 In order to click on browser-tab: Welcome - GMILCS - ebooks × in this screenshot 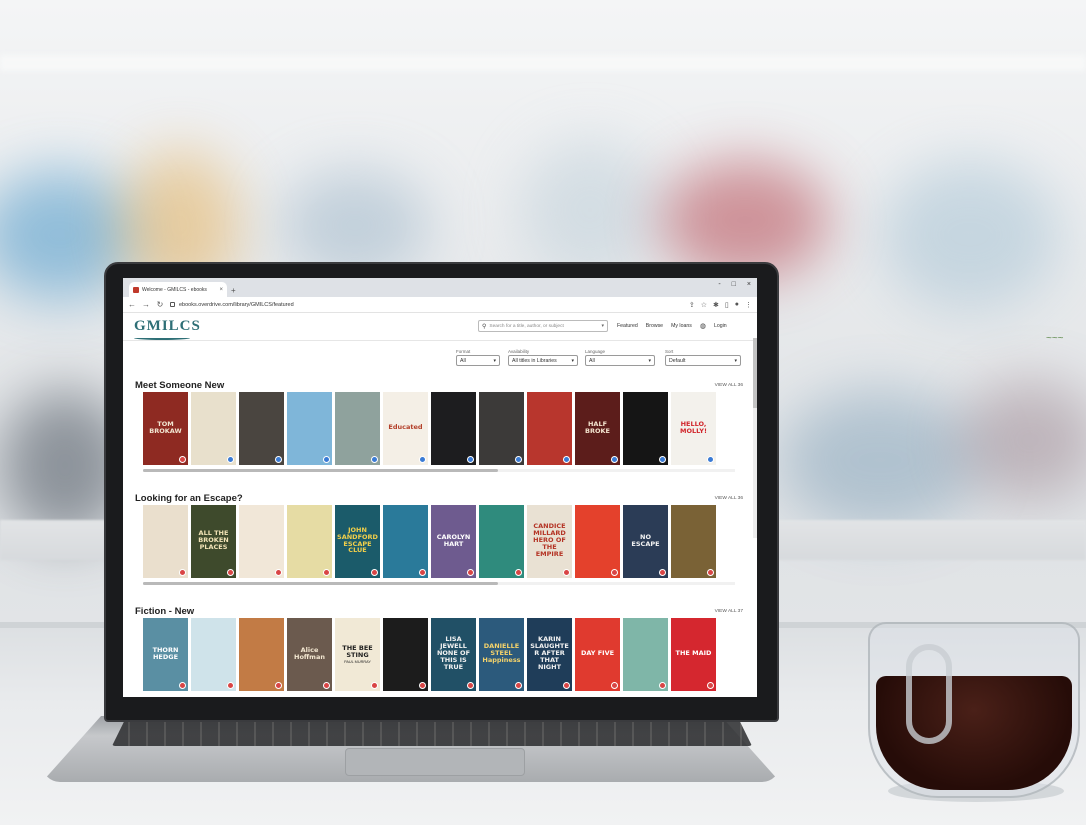, I will do `click(178, 289)`.